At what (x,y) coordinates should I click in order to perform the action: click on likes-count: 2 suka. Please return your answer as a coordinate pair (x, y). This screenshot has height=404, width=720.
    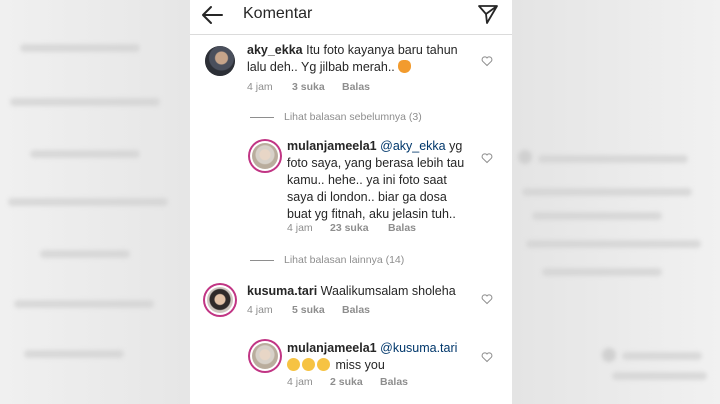
    Looking at the image, I should click on (346, 382).